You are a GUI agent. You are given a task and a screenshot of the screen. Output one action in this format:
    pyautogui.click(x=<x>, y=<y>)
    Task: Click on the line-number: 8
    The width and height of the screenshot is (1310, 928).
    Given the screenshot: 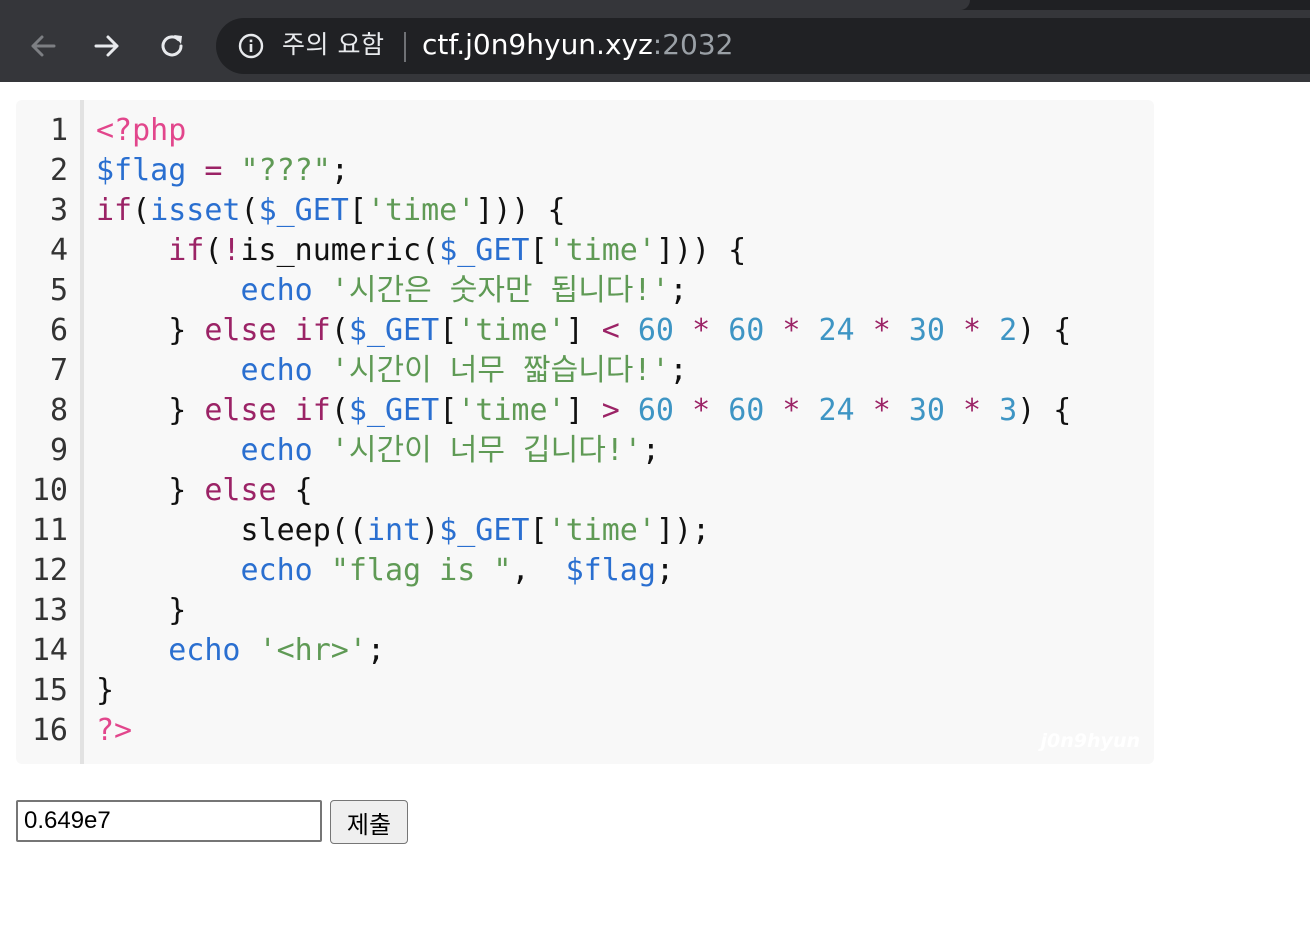 What is the action you would take?
    pyautogui.click(x=58, y=410)
    